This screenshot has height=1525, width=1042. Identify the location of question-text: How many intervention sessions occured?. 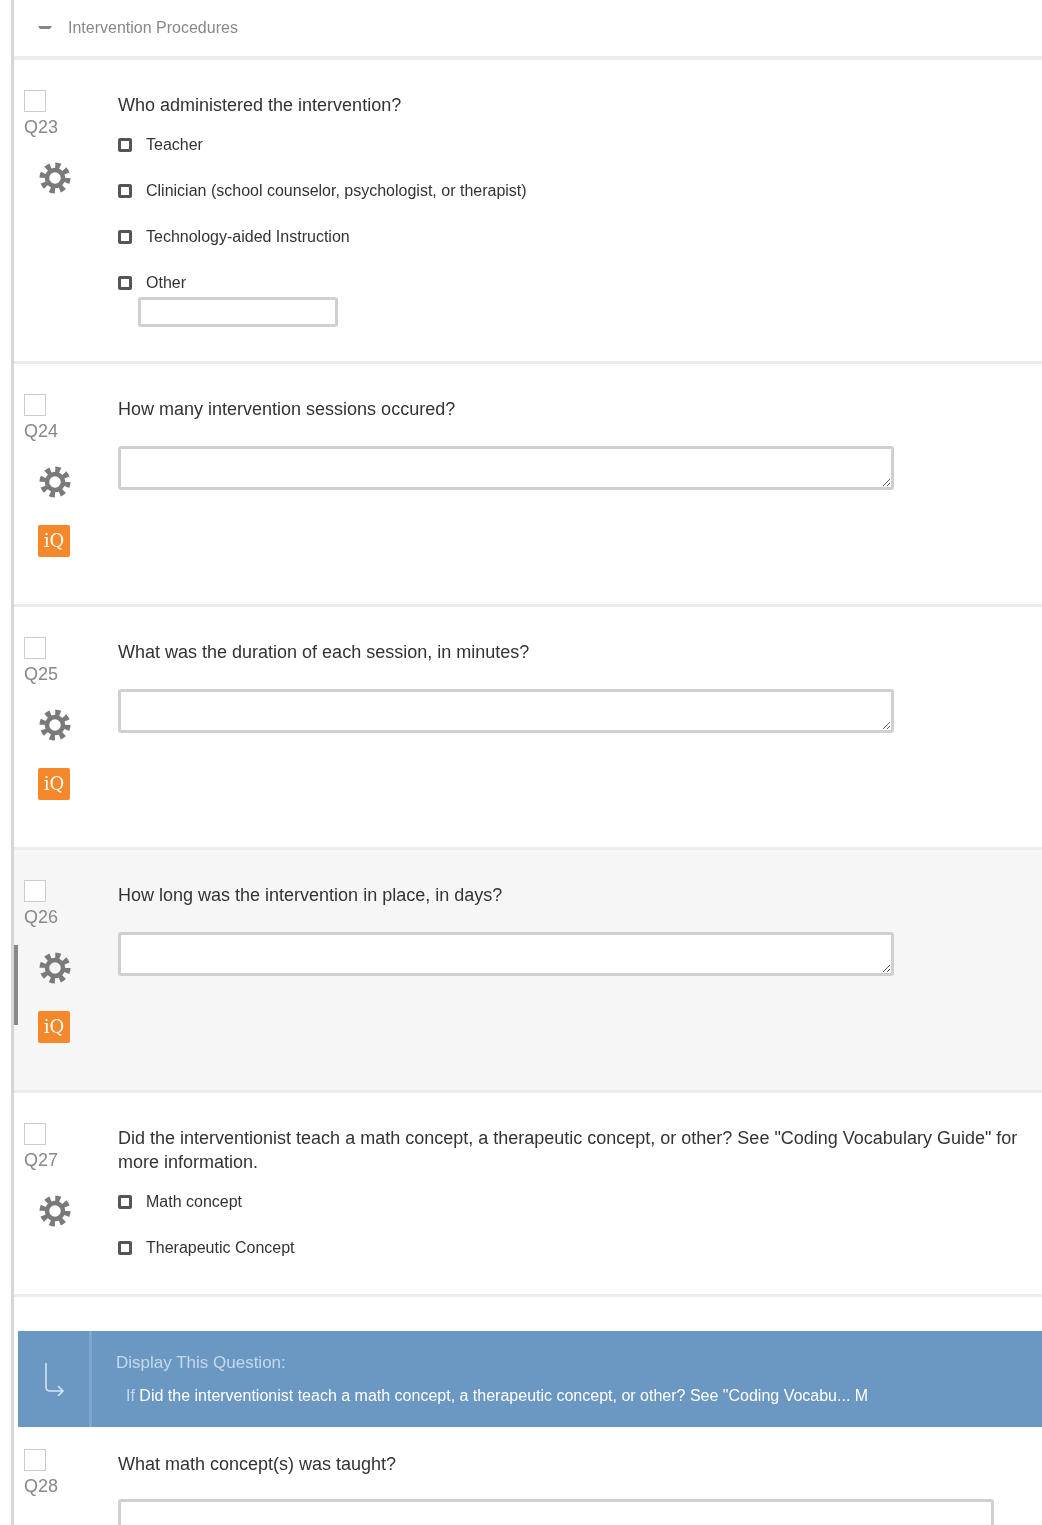
(287, 410).